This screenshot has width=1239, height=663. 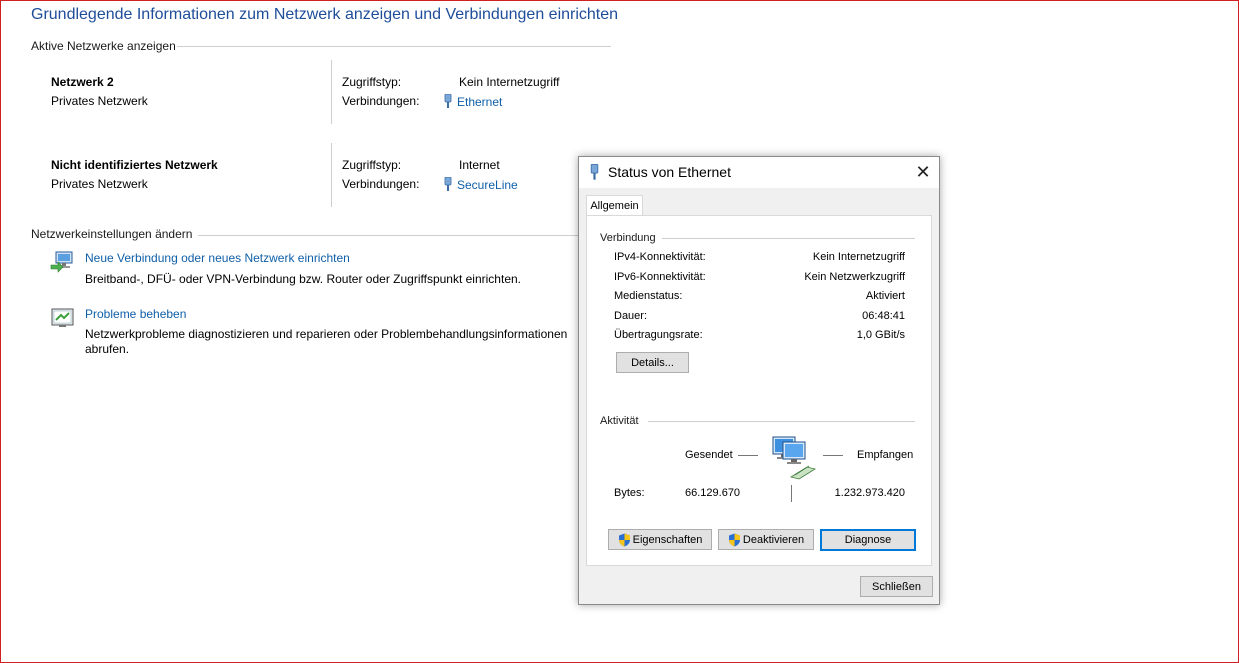 What do you see at coordinates (660, 277) in the screenshot?
I see `ipv6-label: IPv6-Konnektivität:` at bounding box center [660, 277].